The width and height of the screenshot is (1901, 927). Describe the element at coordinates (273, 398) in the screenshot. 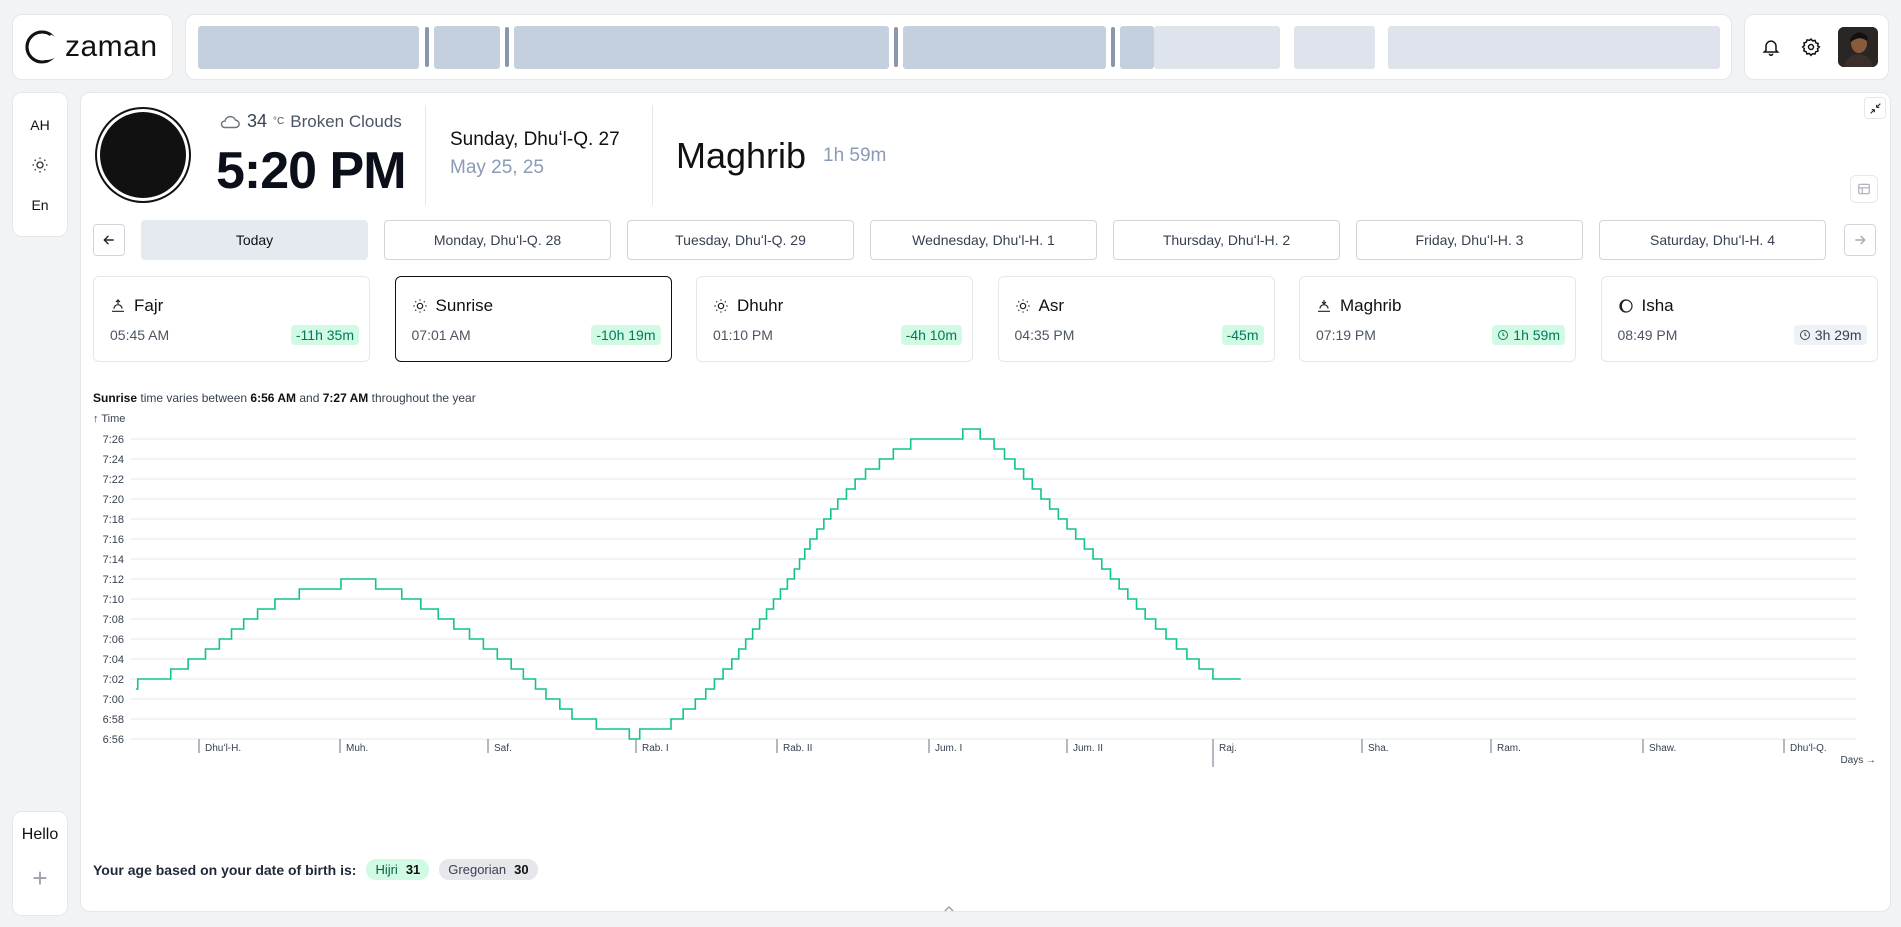

I see `caption-min: 6:56 AM` at that location.